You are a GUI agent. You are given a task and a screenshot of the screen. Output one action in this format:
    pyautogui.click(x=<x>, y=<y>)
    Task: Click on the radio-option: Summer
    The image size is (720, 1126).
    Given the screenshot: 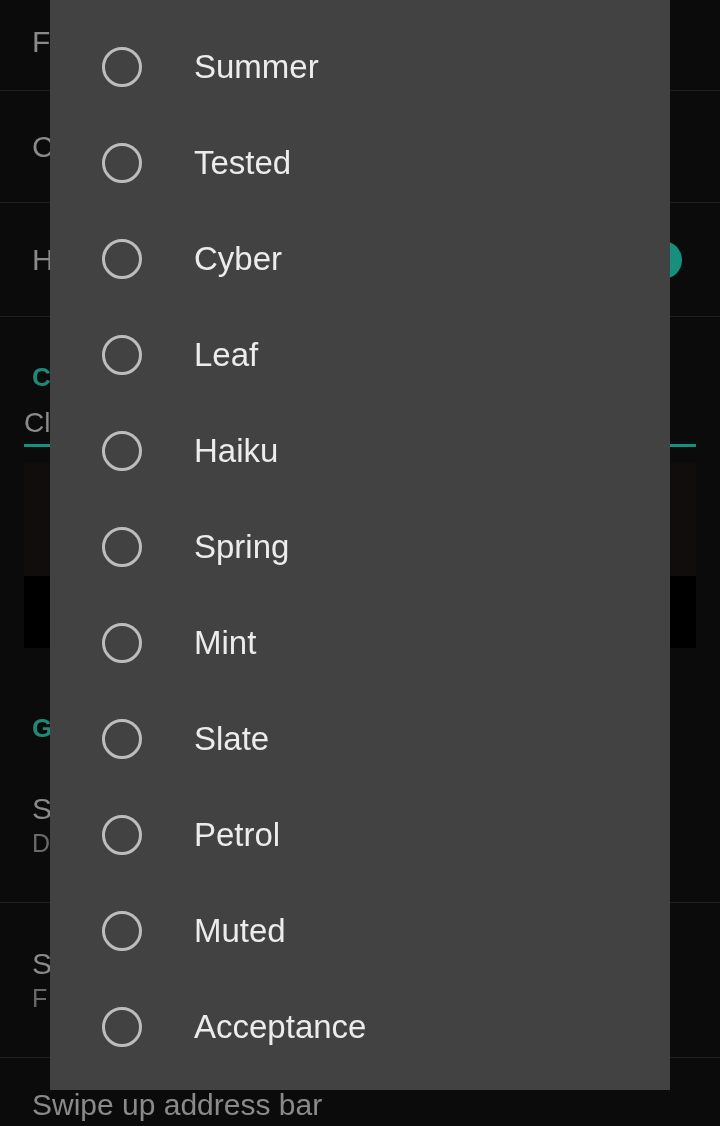 What is the action you would take?
    pyautogui.click(x=360, y=67)
    